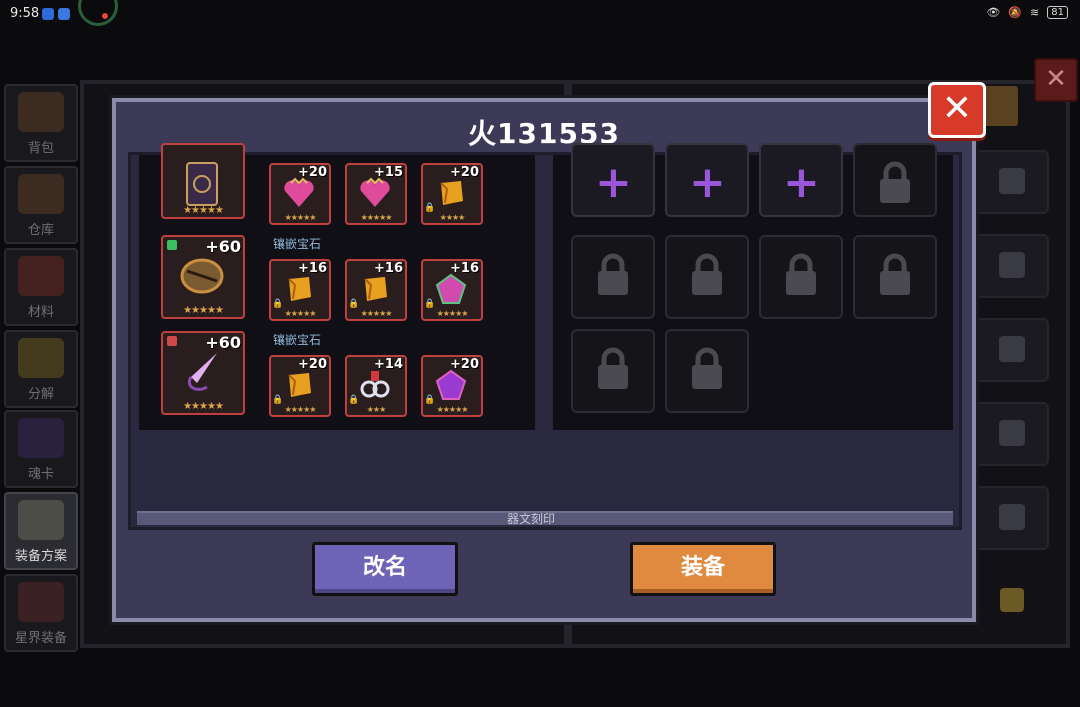 The width and height of the screenshot is (1080, 707). Describe the element at coordinates (172, 245) in the screenshot. I see `green-badge-icon` at that location.